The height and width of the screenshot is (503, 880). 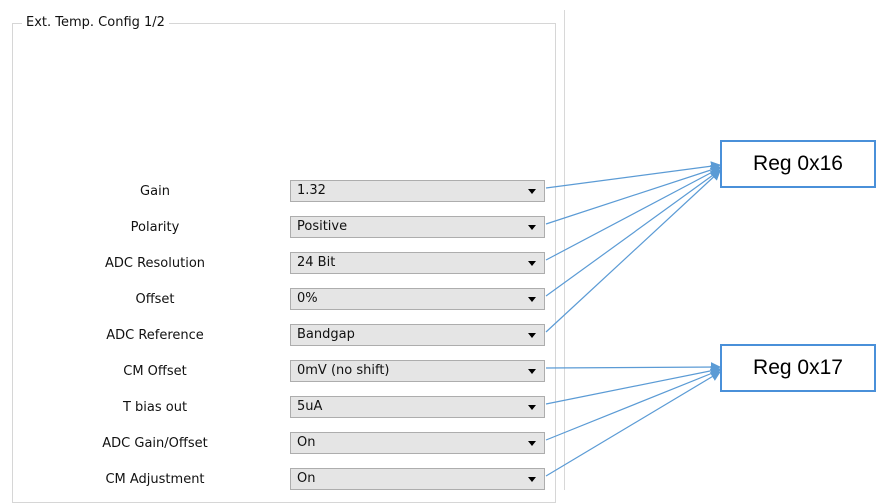 I want to click on arrow-offset, so click(x=633, y=233).